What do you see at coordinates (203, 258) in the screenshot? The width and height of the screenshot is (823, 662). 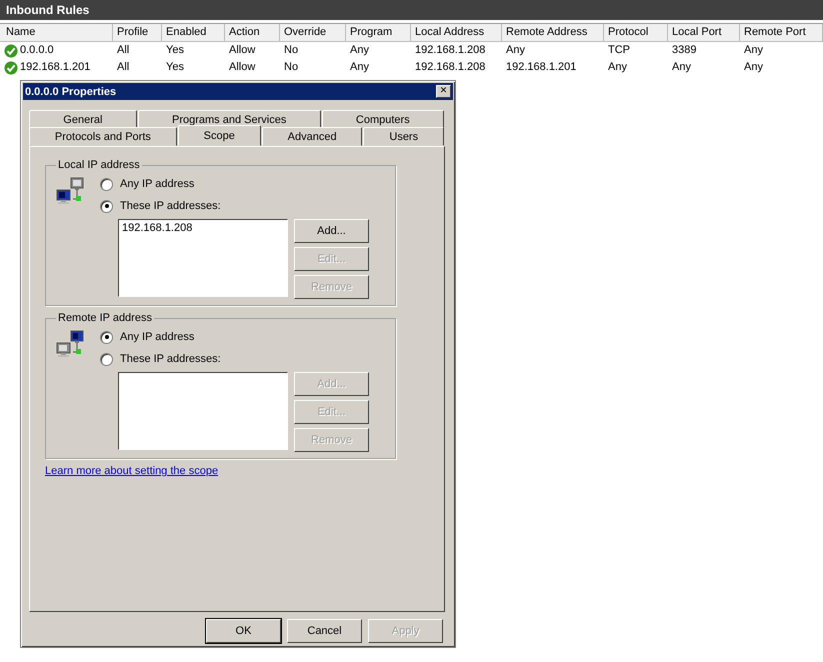 I see `address-list: 192.168.1.208` at bounding box center [203, 258].